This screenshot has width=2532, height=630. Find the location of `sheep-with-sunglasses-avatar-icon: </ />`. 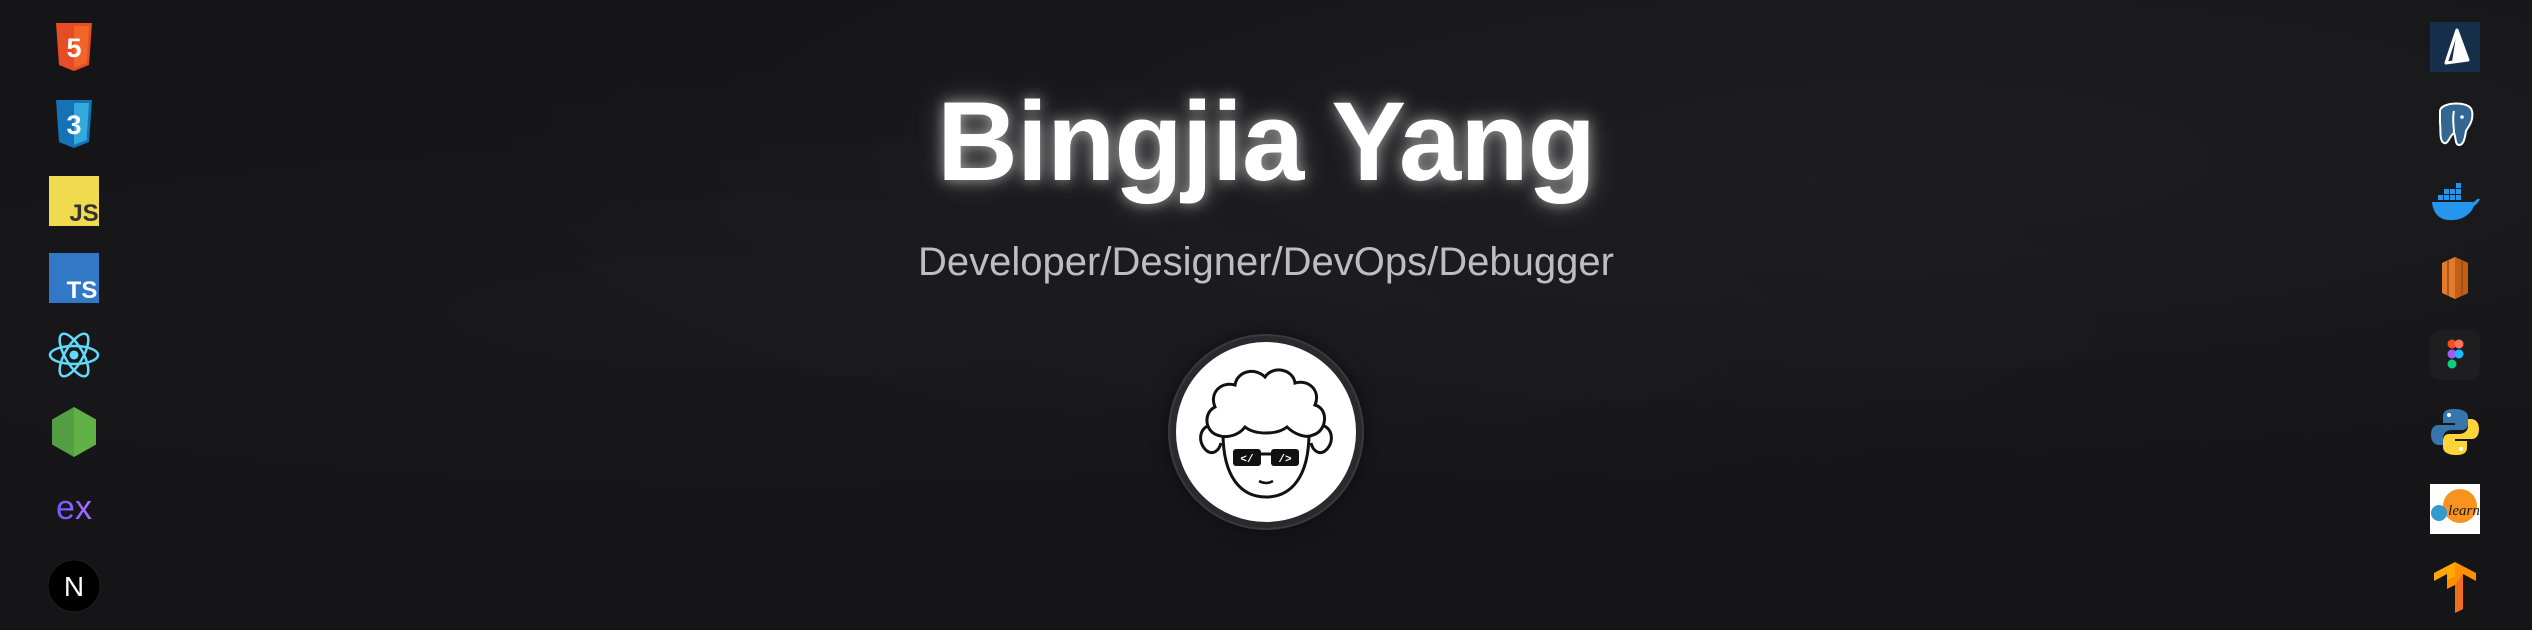

sheep-with-sunglasses-avatar-icon: </ /> is located at coordinates (1266, 433).